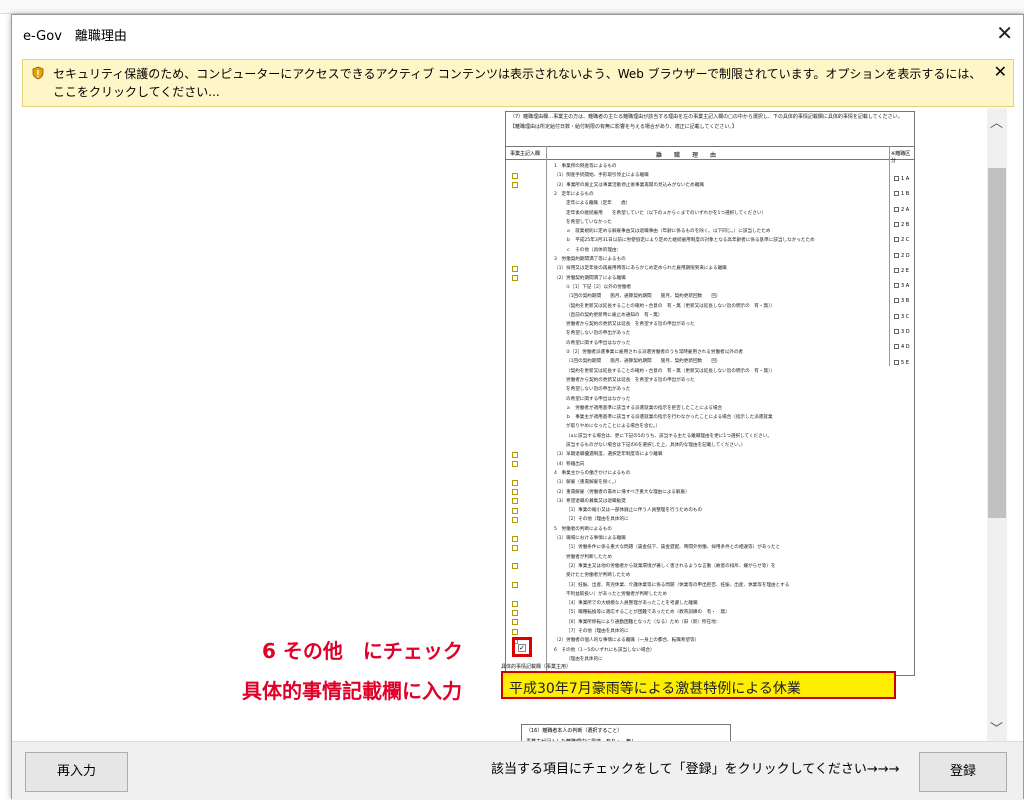 The width and height of the screenshot is (1024, 800). Describe the element at coordinates (901, 270) in the screenshot. I see `code-item: 2 E` at that location.